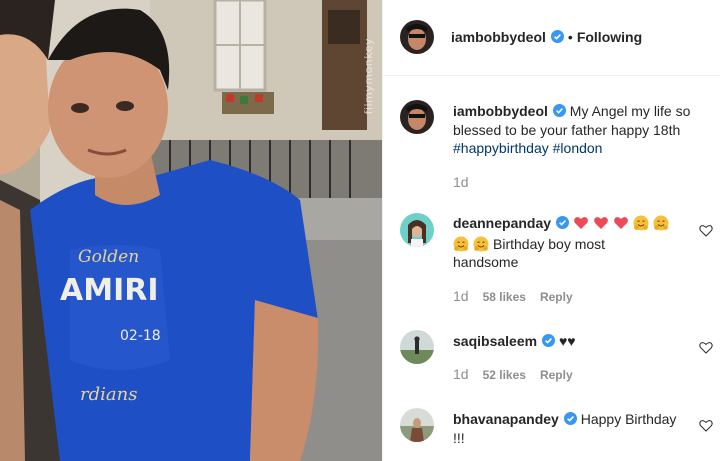 The image size is (720, 461). I want to click on comment: saqibsaleem ♥♥, so click(573, 341).